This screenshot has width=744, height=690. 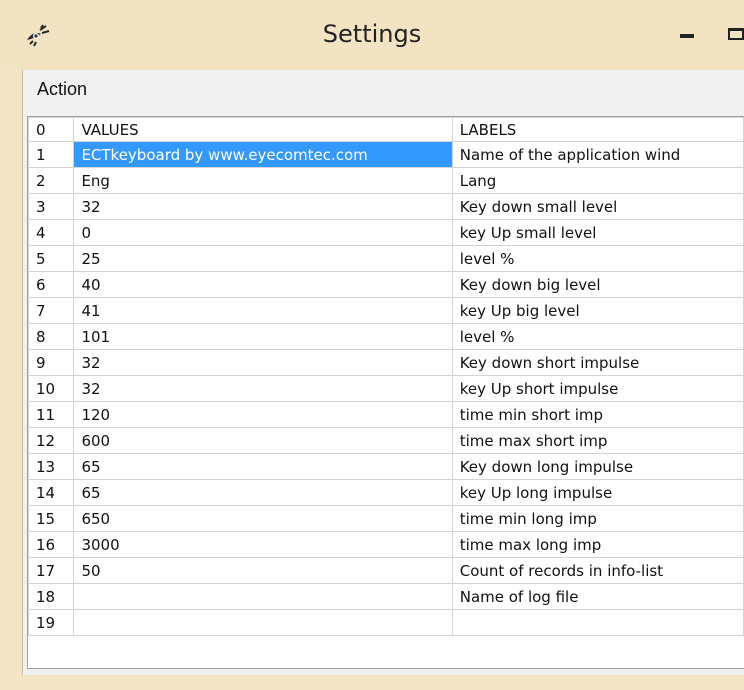 What do you see at coordinates (51, 336) in the screenshot?
I see `row-index-cell: 8` at bounding box center [51, 336].